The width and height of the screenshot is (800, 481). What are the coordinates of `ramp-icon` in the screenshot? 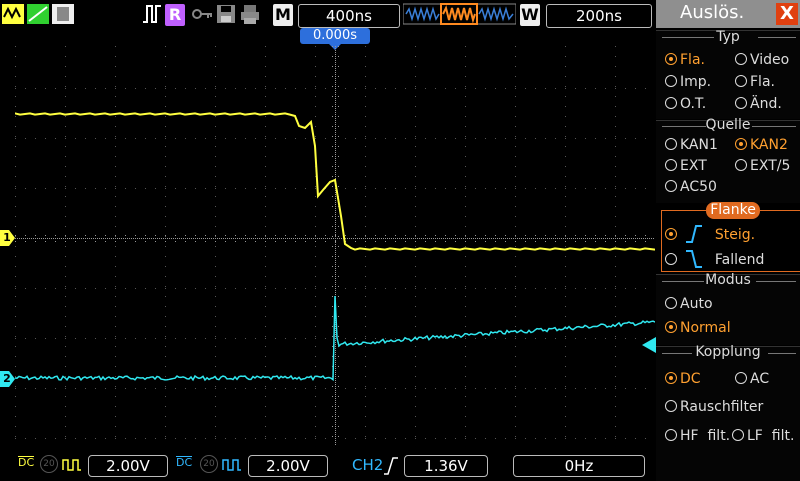 It's located at (38, 14).